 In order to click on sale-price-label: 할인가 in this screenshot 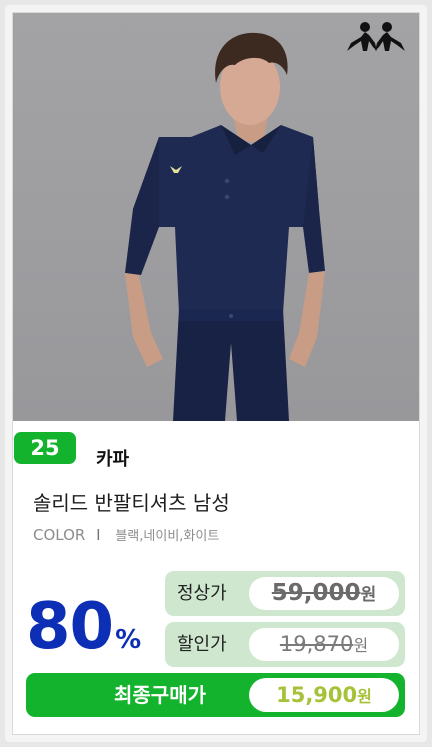, I will do `click(202, 644)`.